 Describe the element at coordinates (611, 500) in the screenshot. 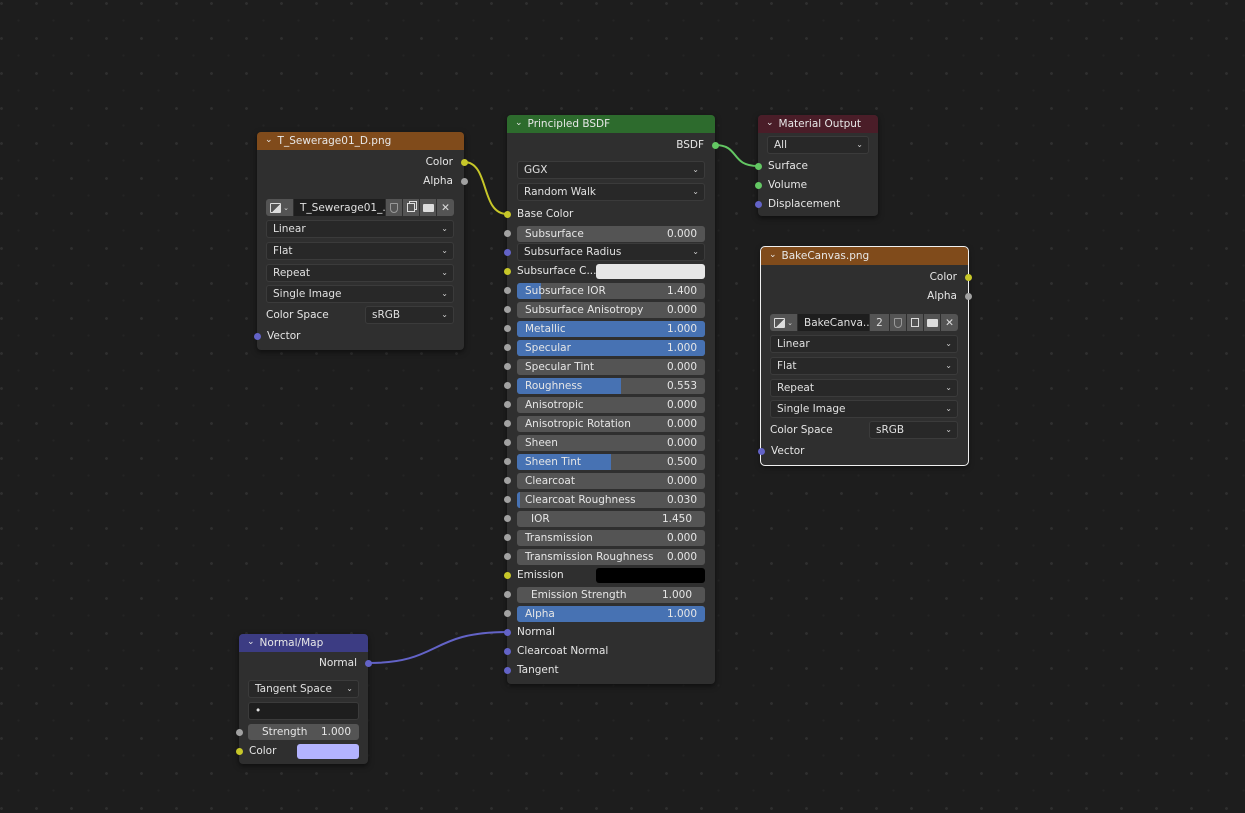

I see `value-slider: Clearcoat Roughness 0.030` at that location.